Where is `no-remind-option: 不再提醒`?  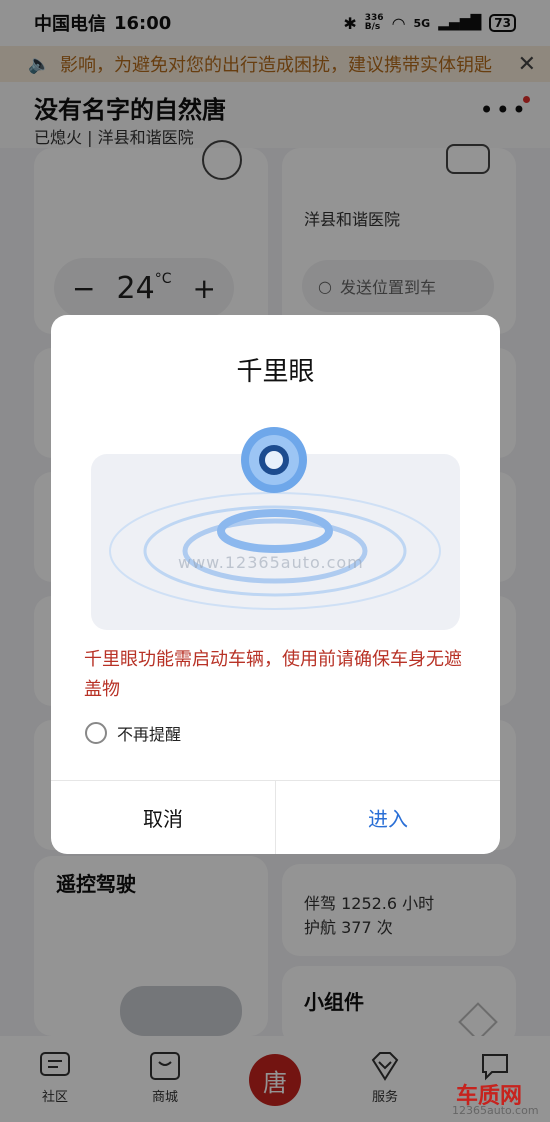
no-remind-option: 不再提醒 is located at coordinates (133, 733).